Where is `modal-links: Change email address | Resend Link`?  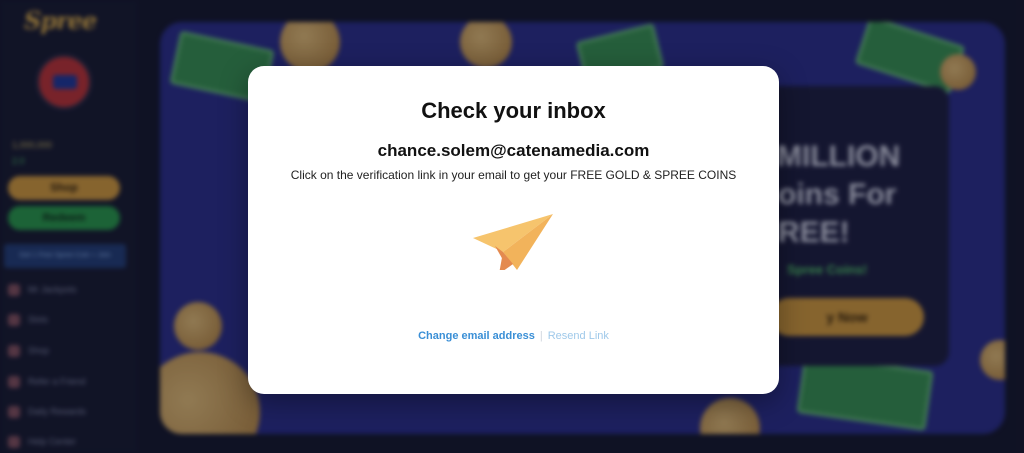
modal-links: Change email address | Resend Link is located at coordinates (513, 336).